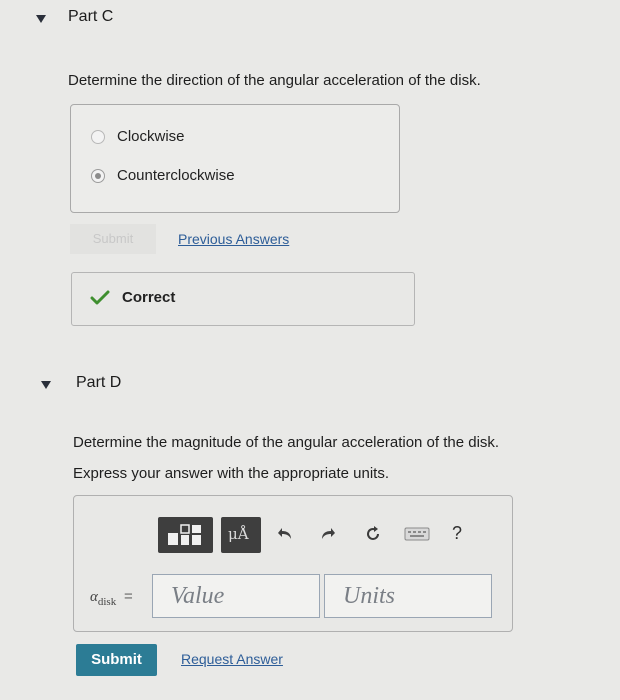  I want to click on submit-button: Submit, so click(116, 660).